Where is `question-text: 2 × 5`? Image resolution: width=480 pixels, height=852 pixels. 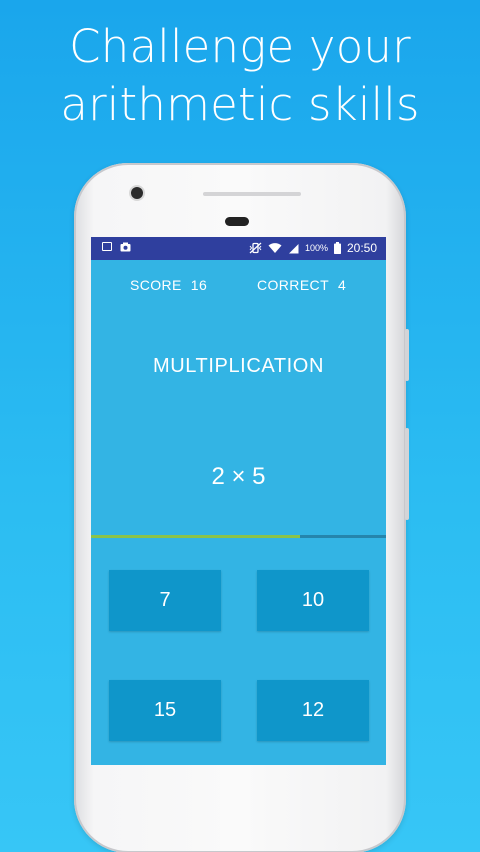
question-text: 2 × 5 is located at coordinates (238, 476).